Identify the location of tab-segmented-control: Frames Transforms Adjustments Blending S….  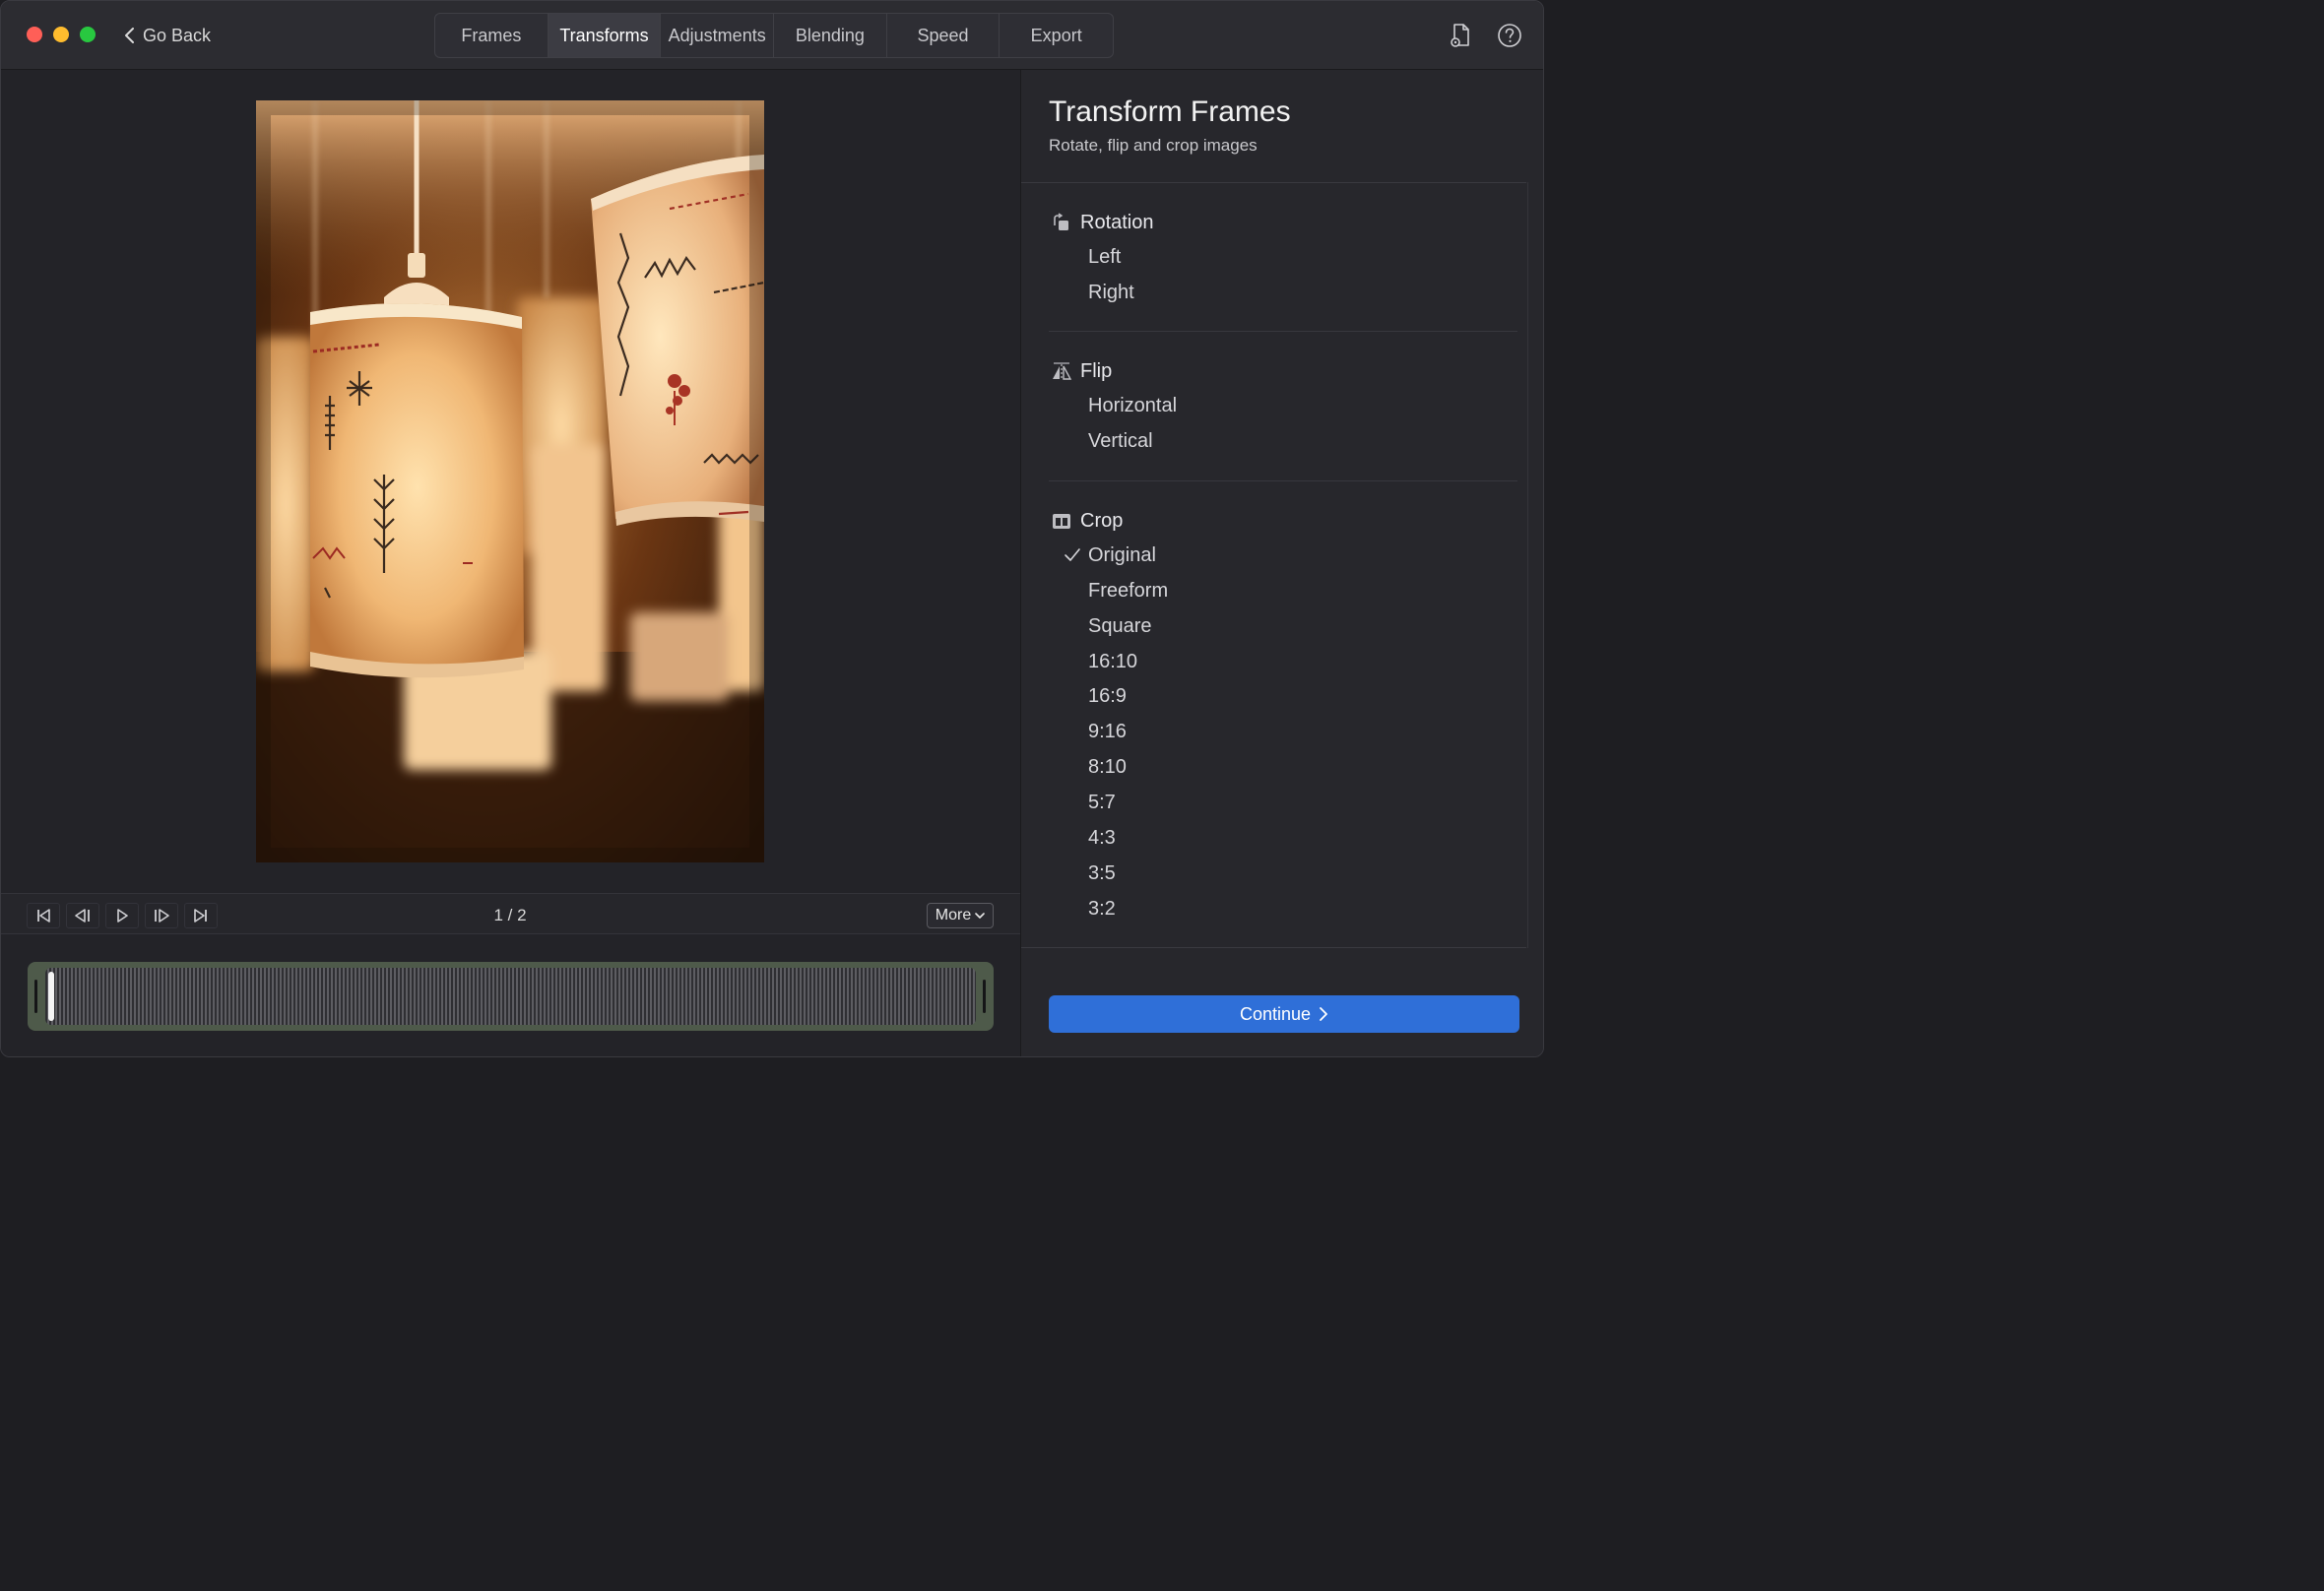
(774, 35).